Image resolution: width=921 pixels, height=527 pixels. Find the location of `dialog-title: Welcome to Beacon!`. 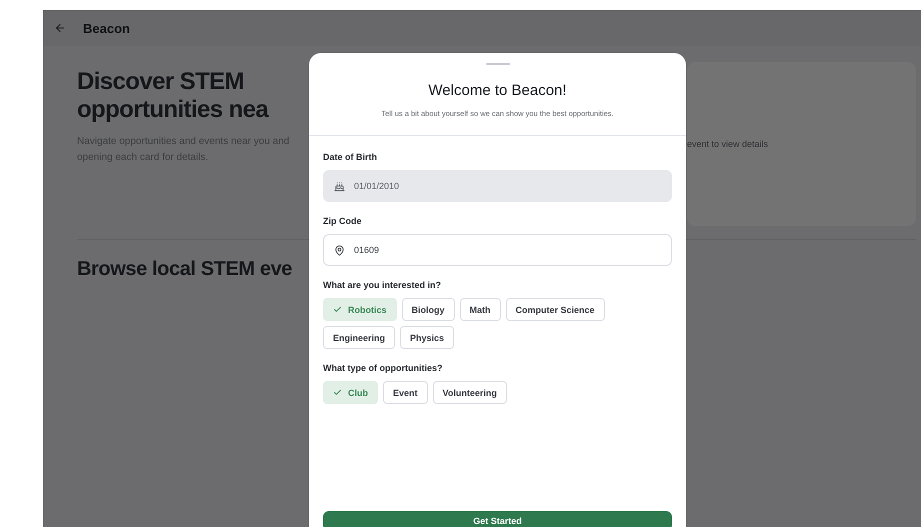

dialog-title: Welcome to Beacon! is located at coordinates (497, 90).